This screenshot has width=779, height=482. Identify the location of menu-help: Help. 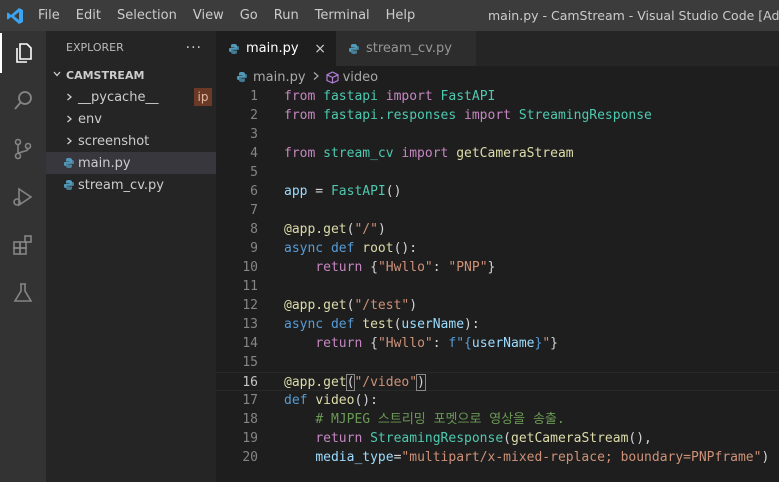
(401, 15).